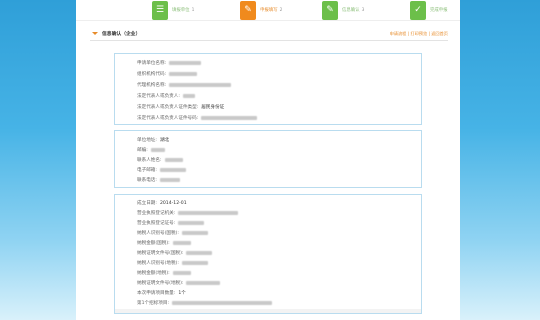  What do you see at coordinates (164, 140) in the screenshot?
I see `field-value: 湖北` at bounding box center [164, 140].